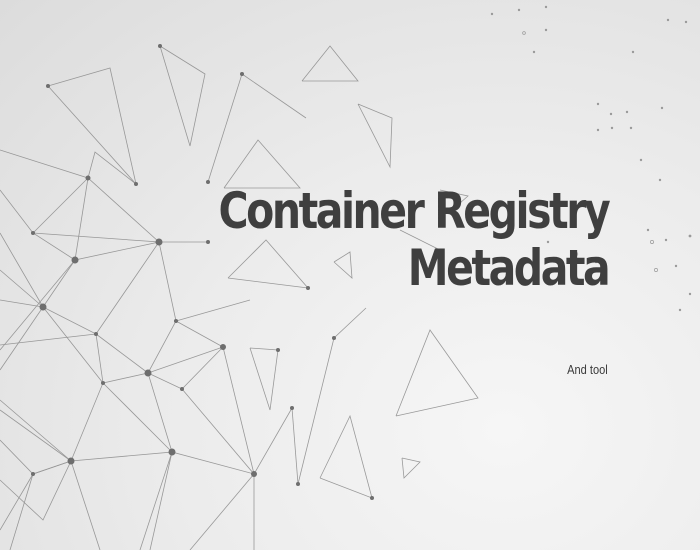 The width and height of the screenshot is (700, 550). I want to click on slide-title-line-2: Metadata, so click(509, 268).